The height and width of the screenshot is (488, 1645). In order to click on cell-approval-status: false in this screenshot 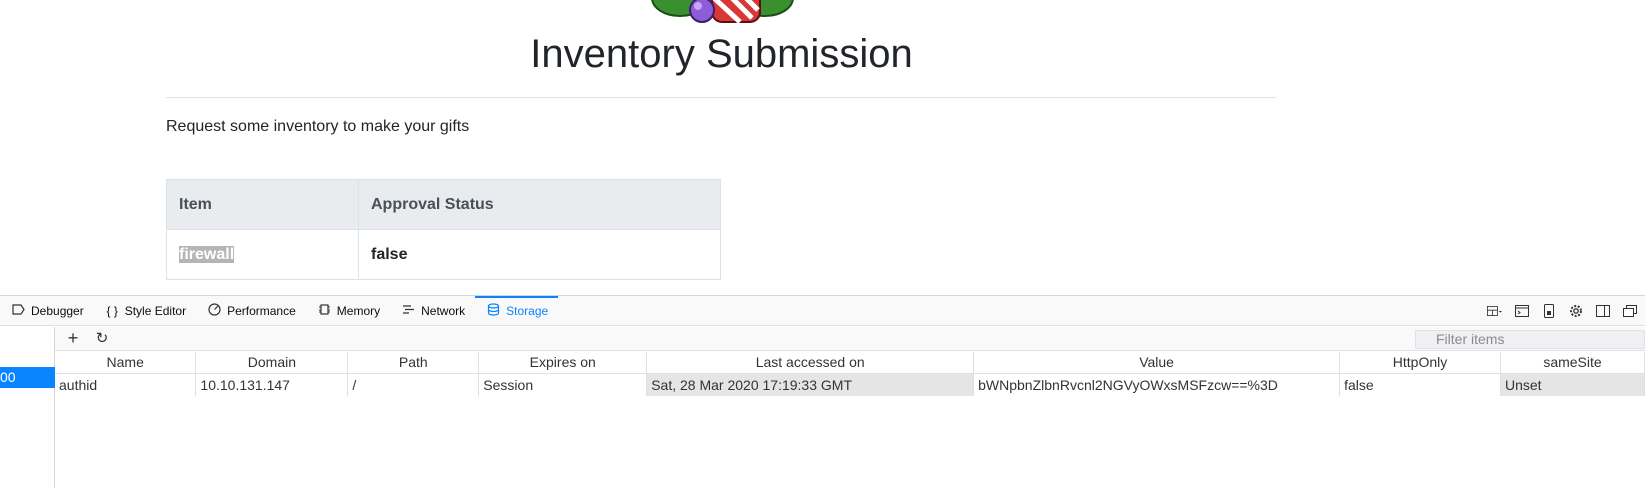, I will do `click(539, 254)`.